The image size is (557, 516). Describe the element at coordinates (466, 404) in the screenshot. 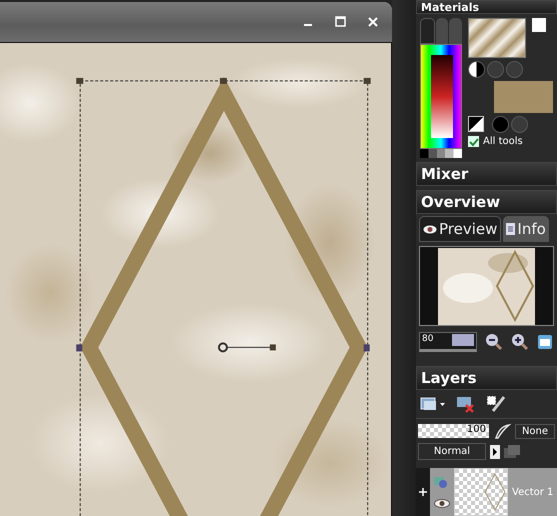

I see `delete-layer-icon` at that location.